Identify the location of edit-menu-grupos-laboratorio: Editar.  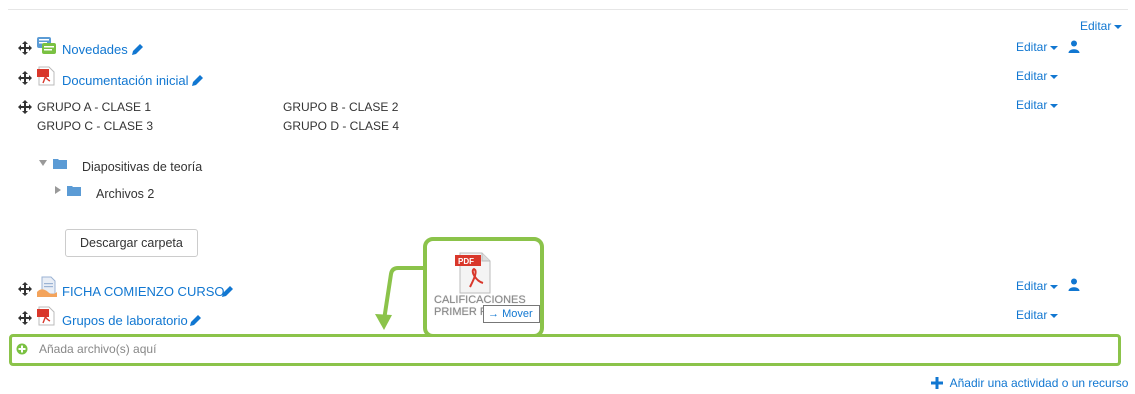
(1037, 315).